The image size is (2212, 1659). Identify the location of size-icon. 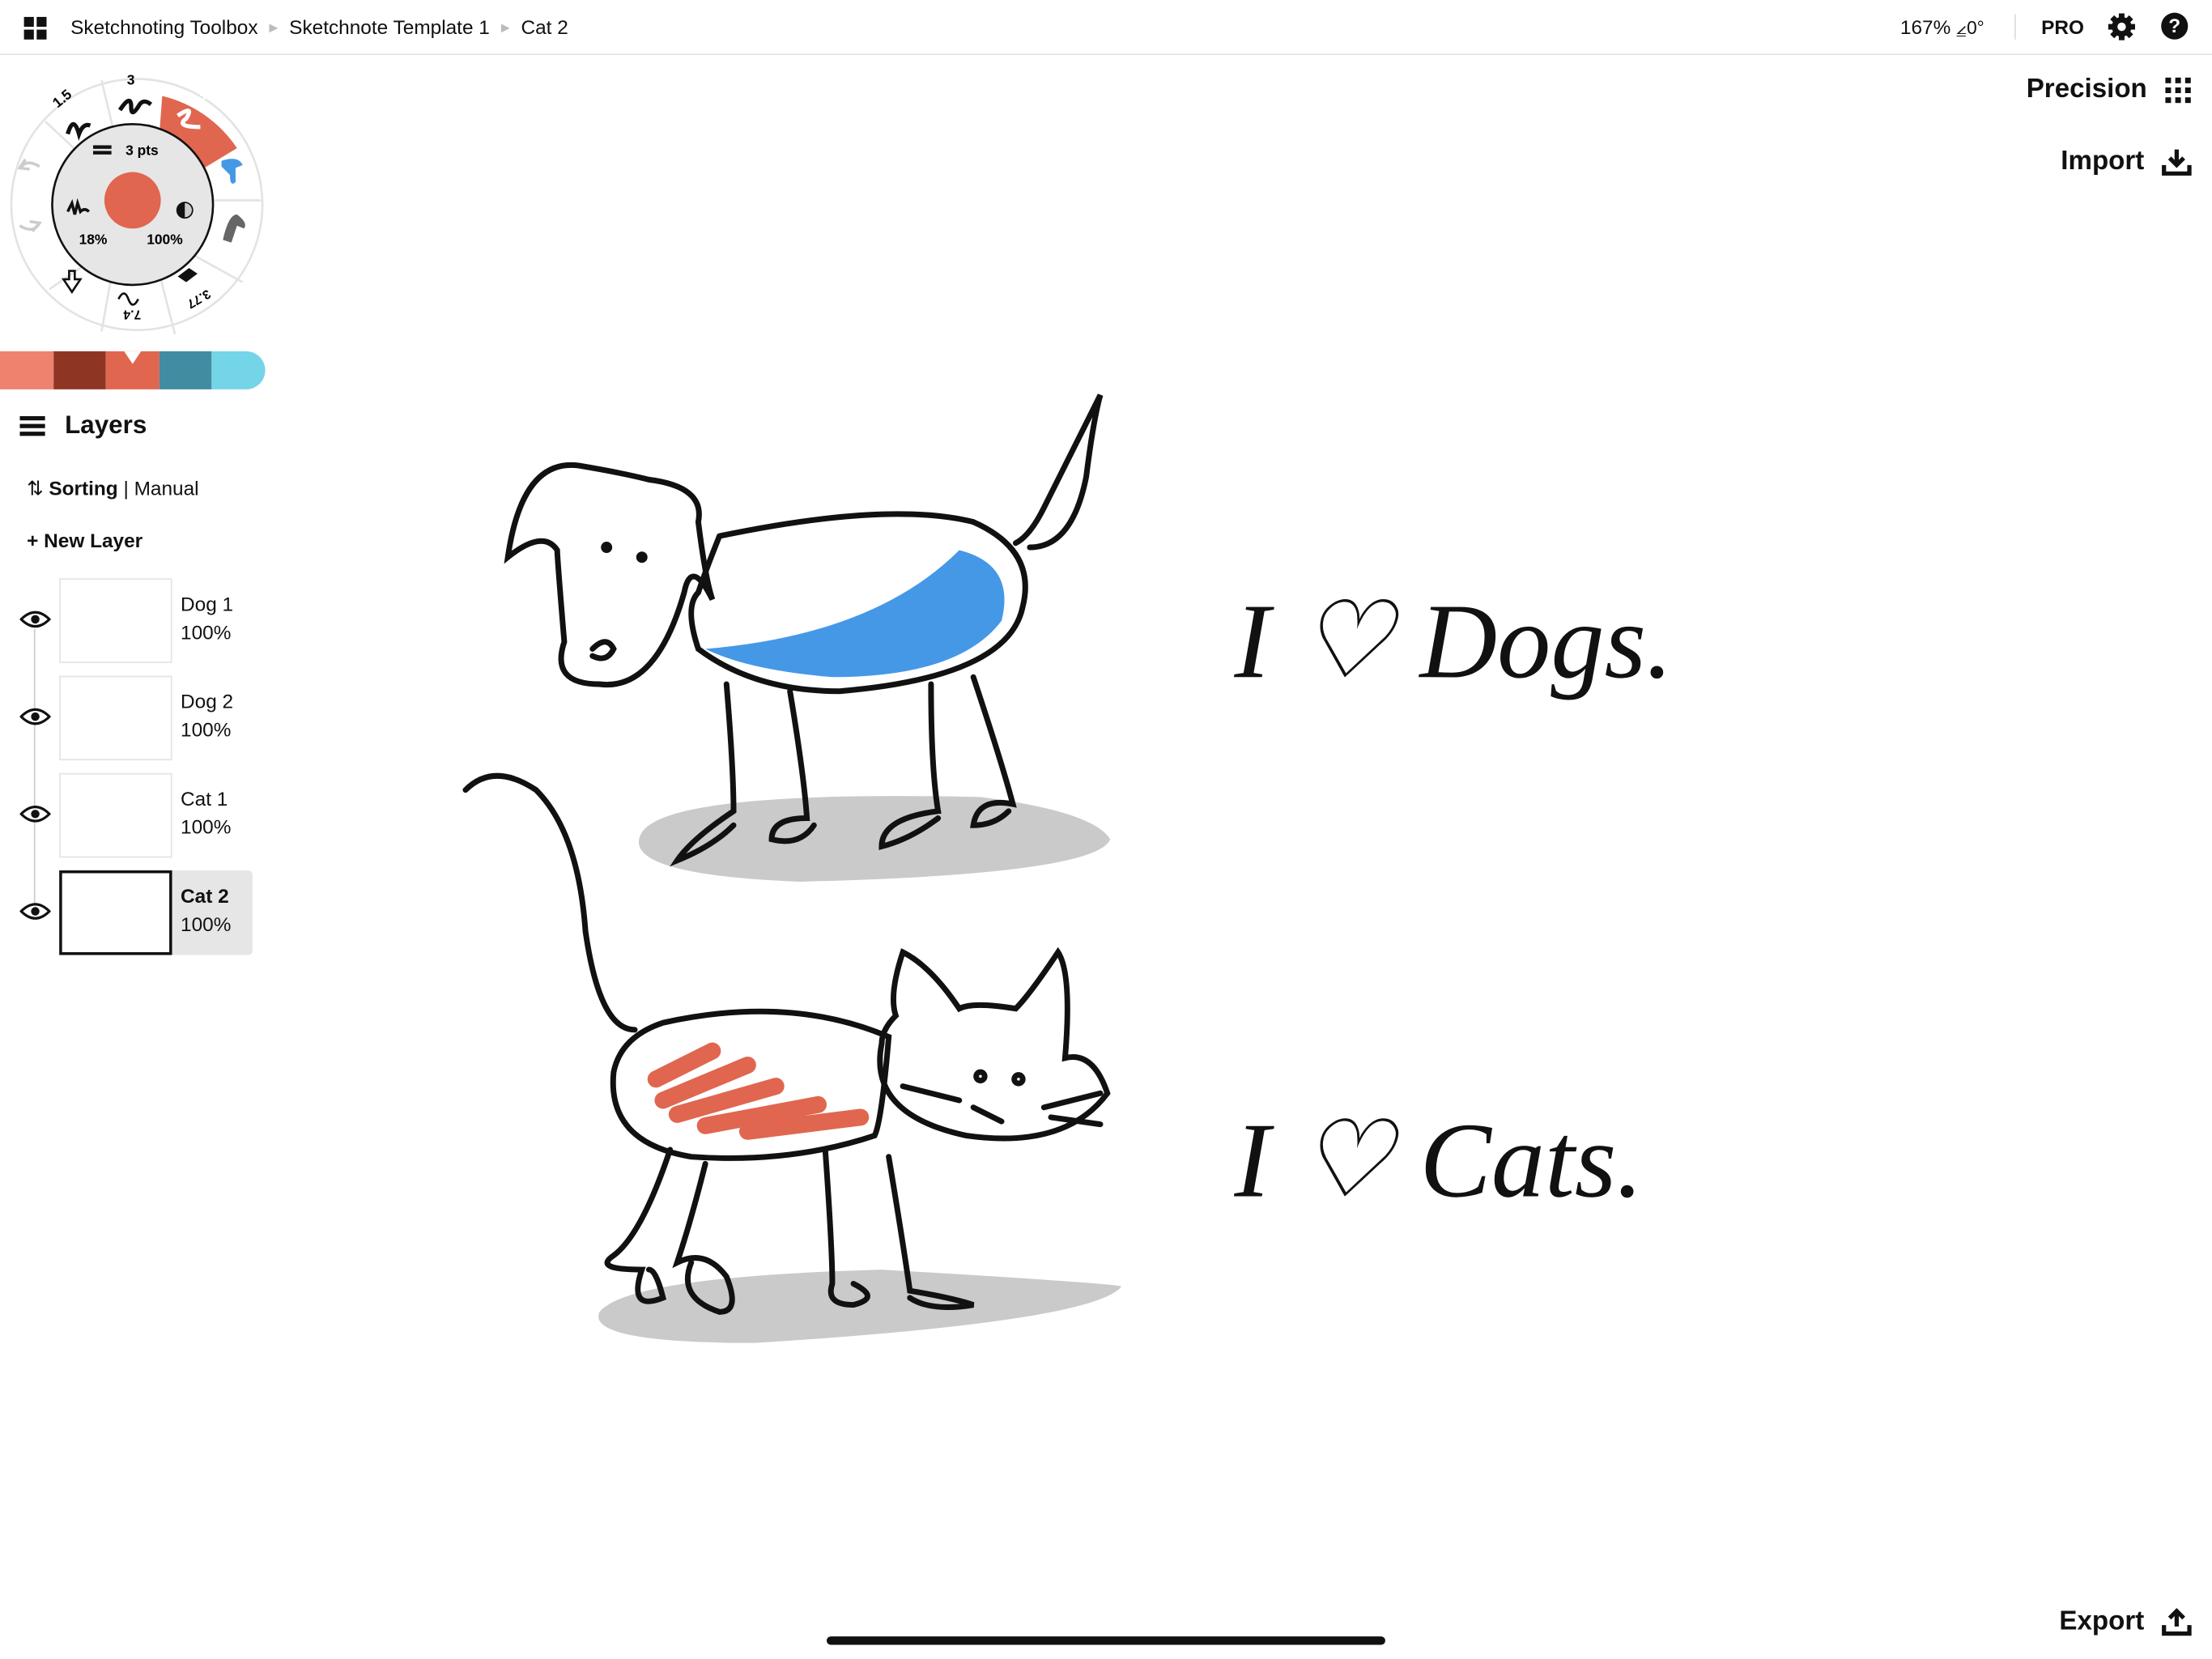
(102, 147).